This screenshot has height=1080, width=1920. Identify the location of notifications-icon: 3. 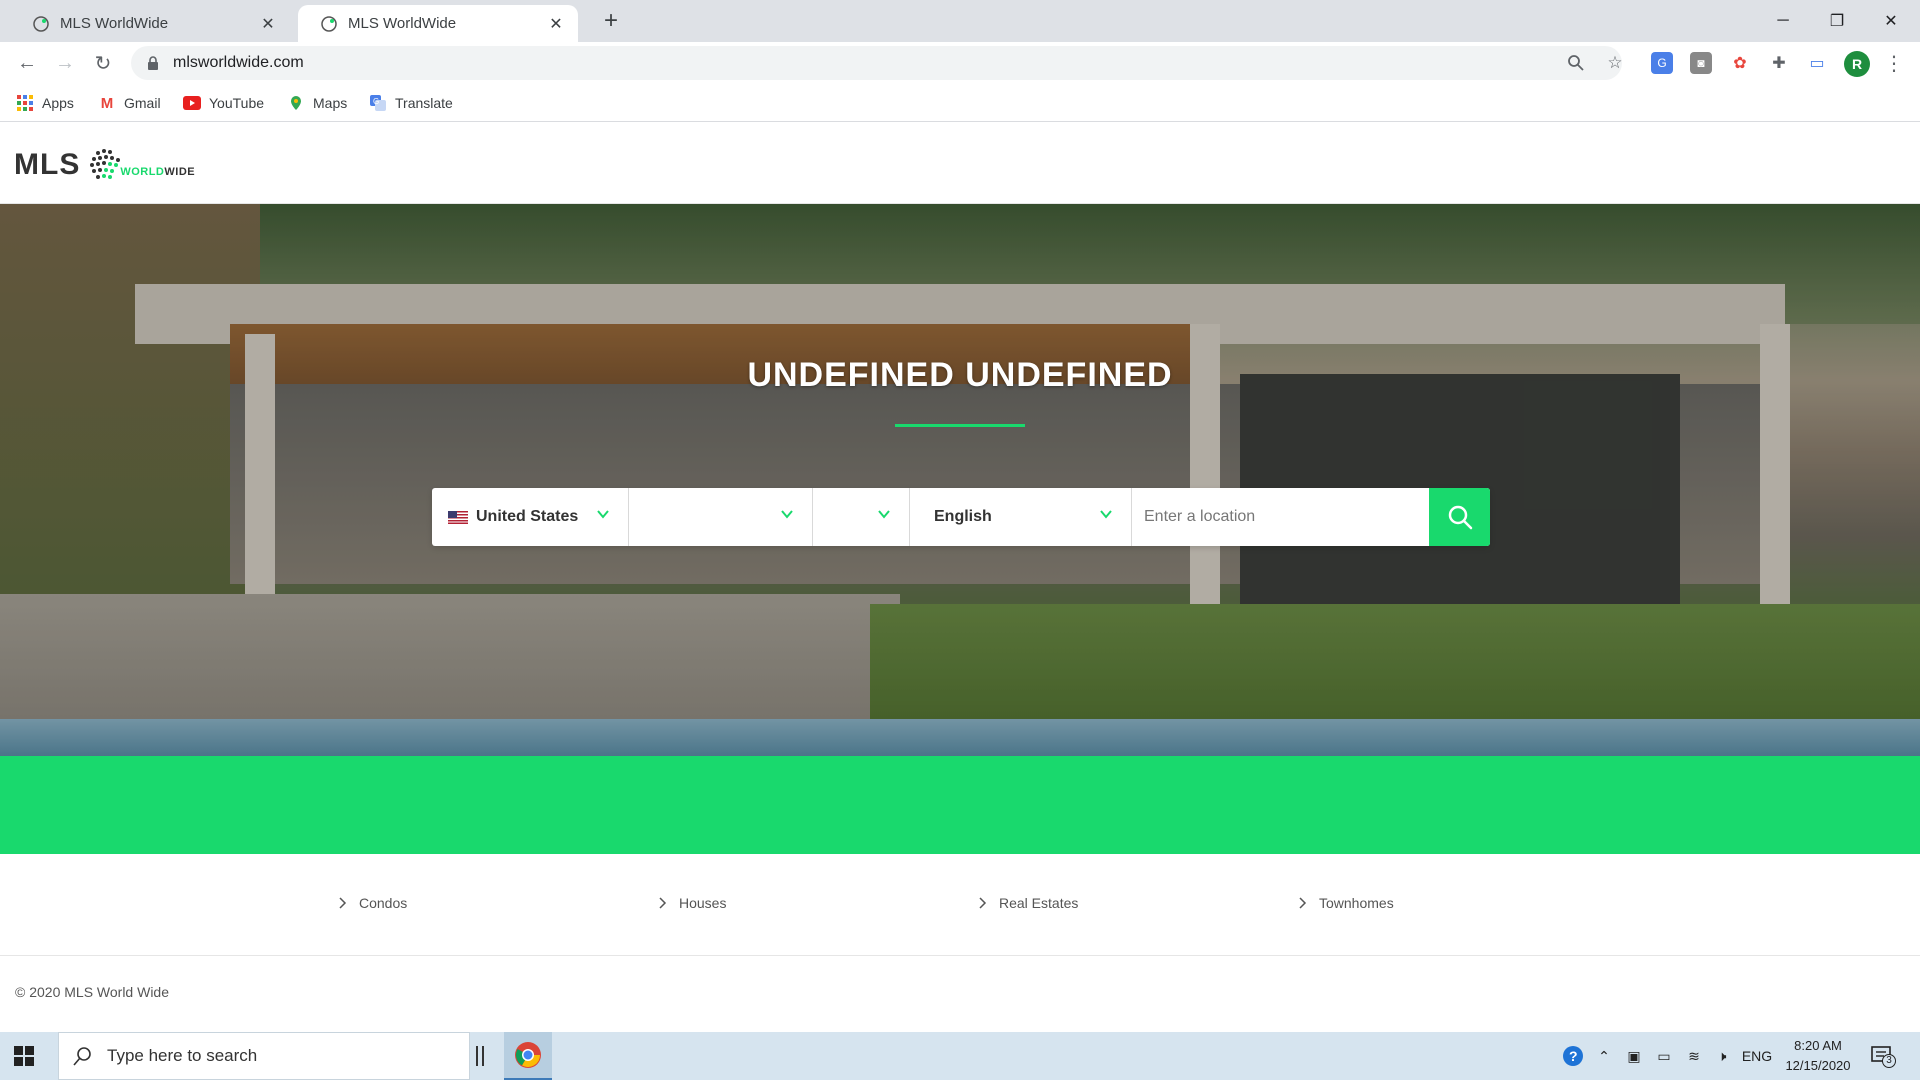
(1883, 1056).